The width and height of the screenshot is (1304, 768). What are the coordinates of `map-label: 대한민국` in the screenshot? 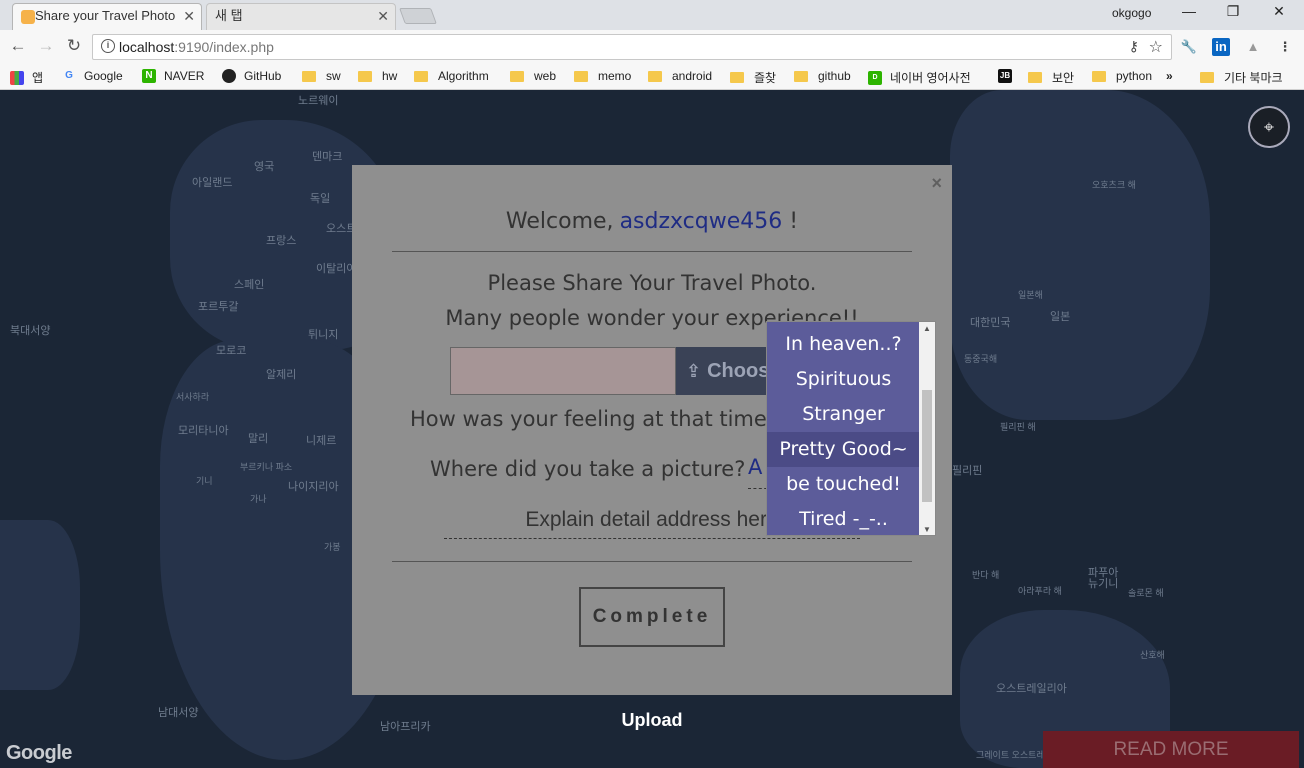 It's located at (990, 323).